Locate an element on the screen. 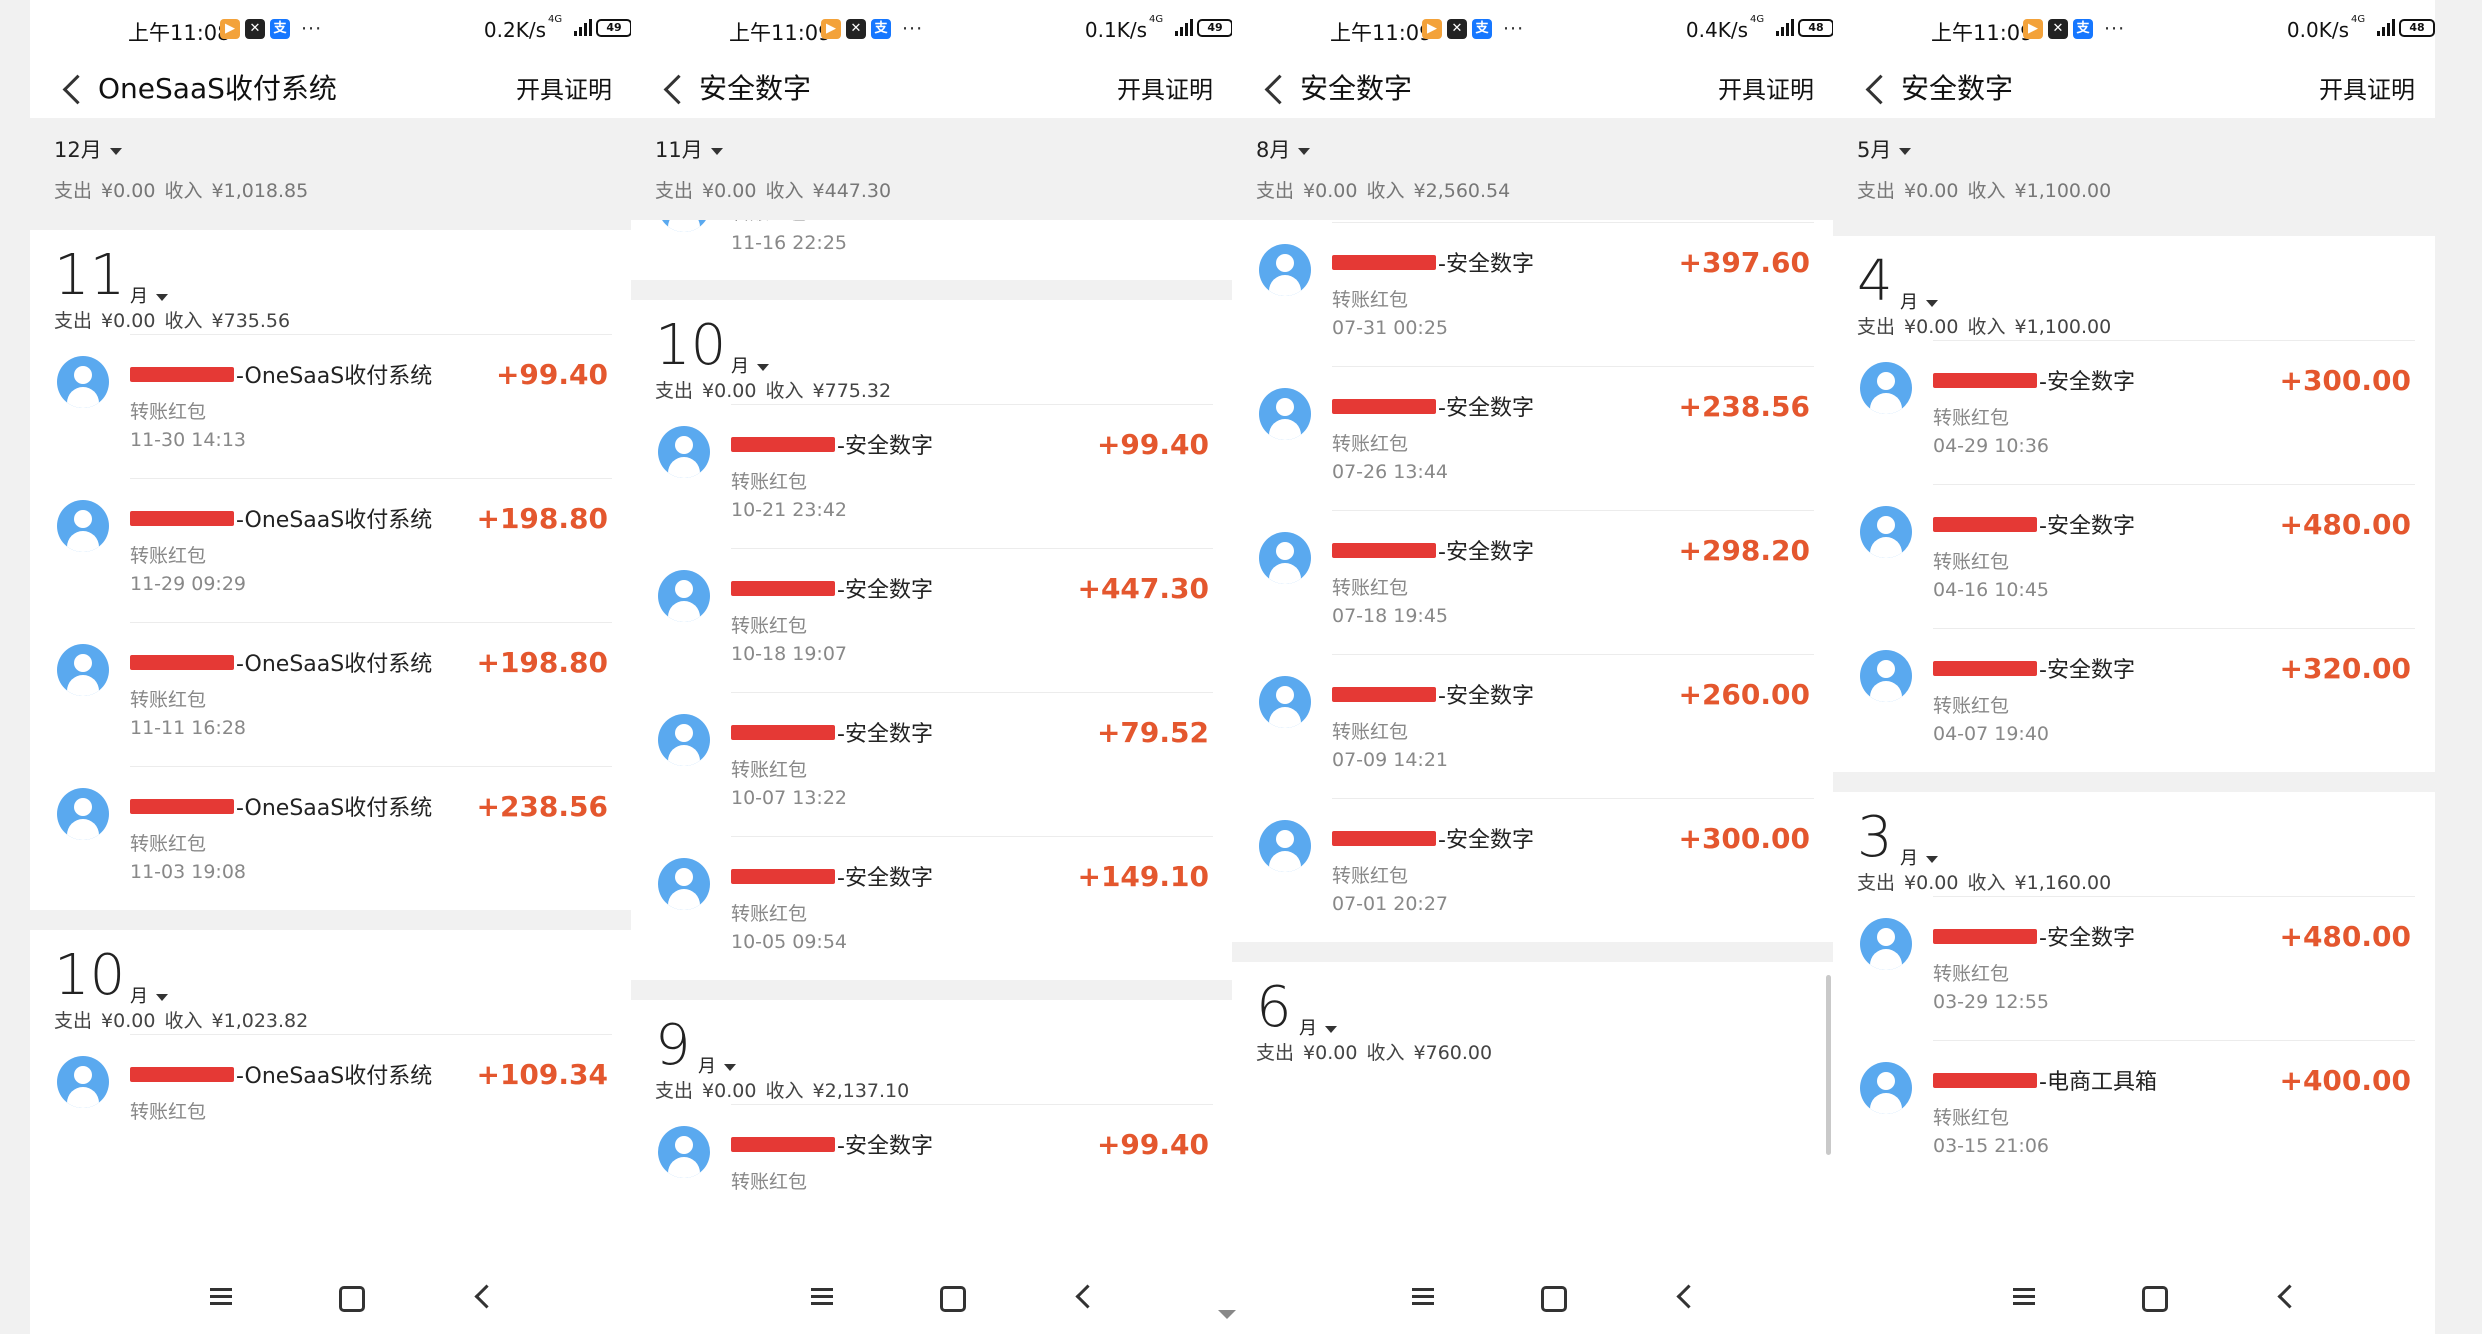  top-nav-bar: 安全数字 开具证明 is located at coordinates (932, 90).